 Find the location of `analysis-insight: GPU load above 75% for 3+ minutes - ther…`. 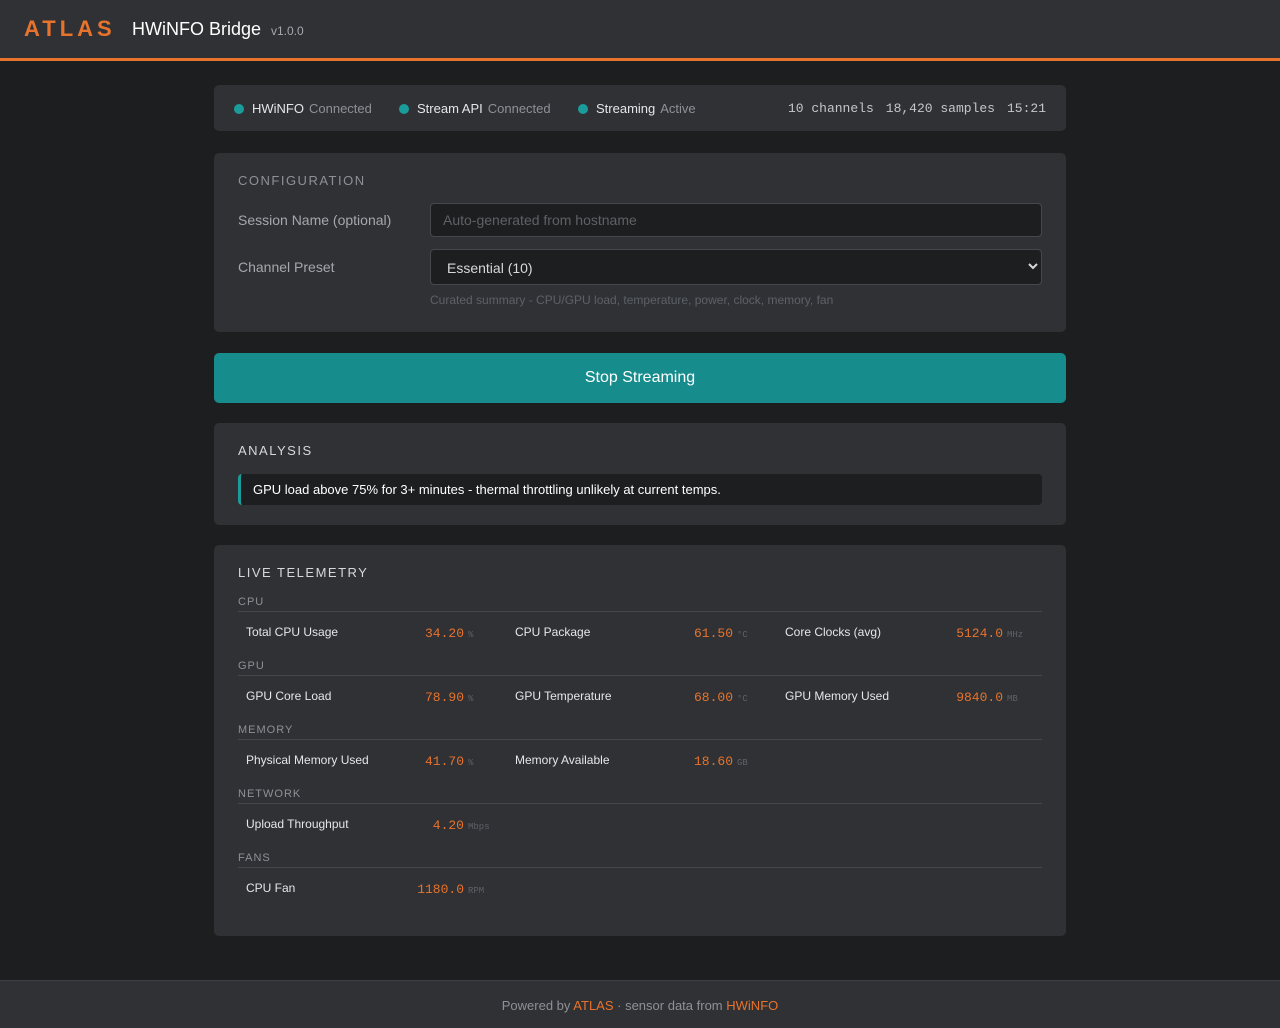

analysis-insight: GPU load above 75% for 3+ minutes - ther… is located at coordinates (640, 489).